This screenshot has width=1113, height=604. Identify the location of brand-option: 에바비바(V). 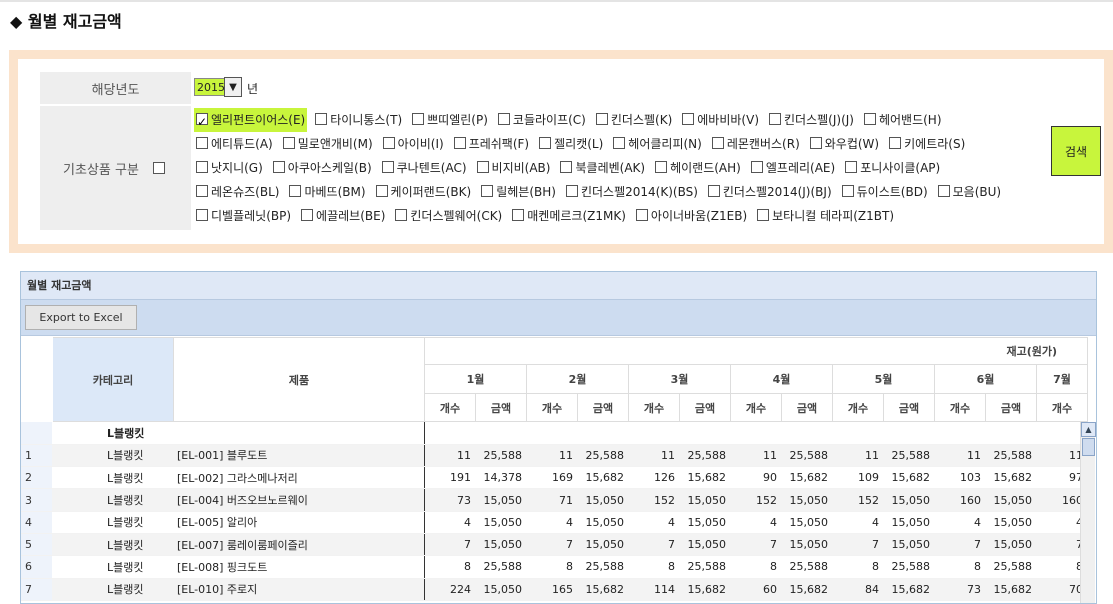
(720, 120).